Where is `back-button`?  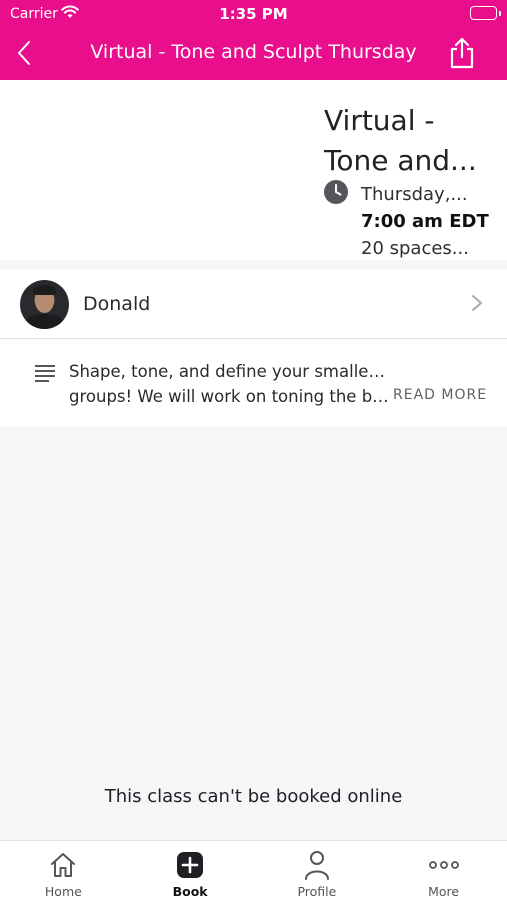 back-button is located at coordinates (24, 53).